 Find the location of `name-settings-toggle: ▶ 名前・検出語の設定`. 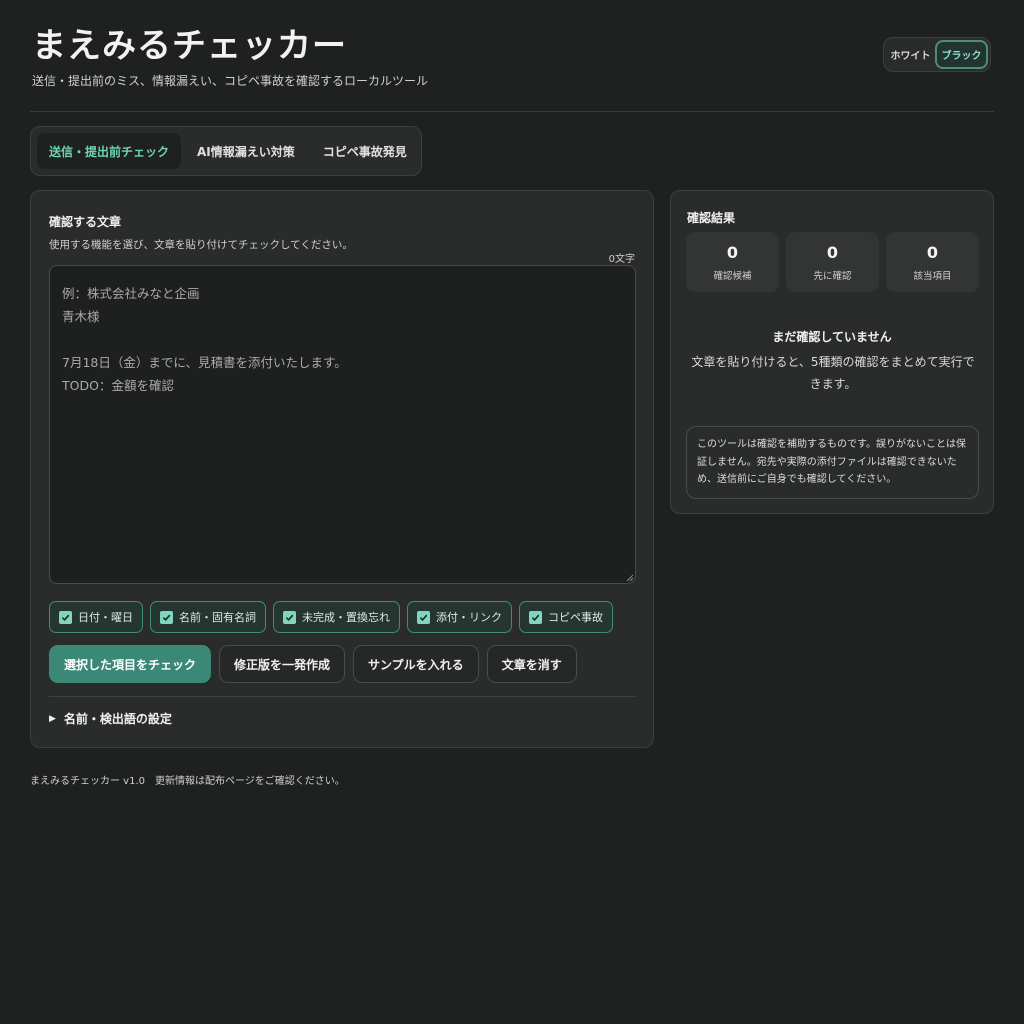

name-settings-toggle: ▶ 名前・検出語の設定 is located at coordinates (110, 718).